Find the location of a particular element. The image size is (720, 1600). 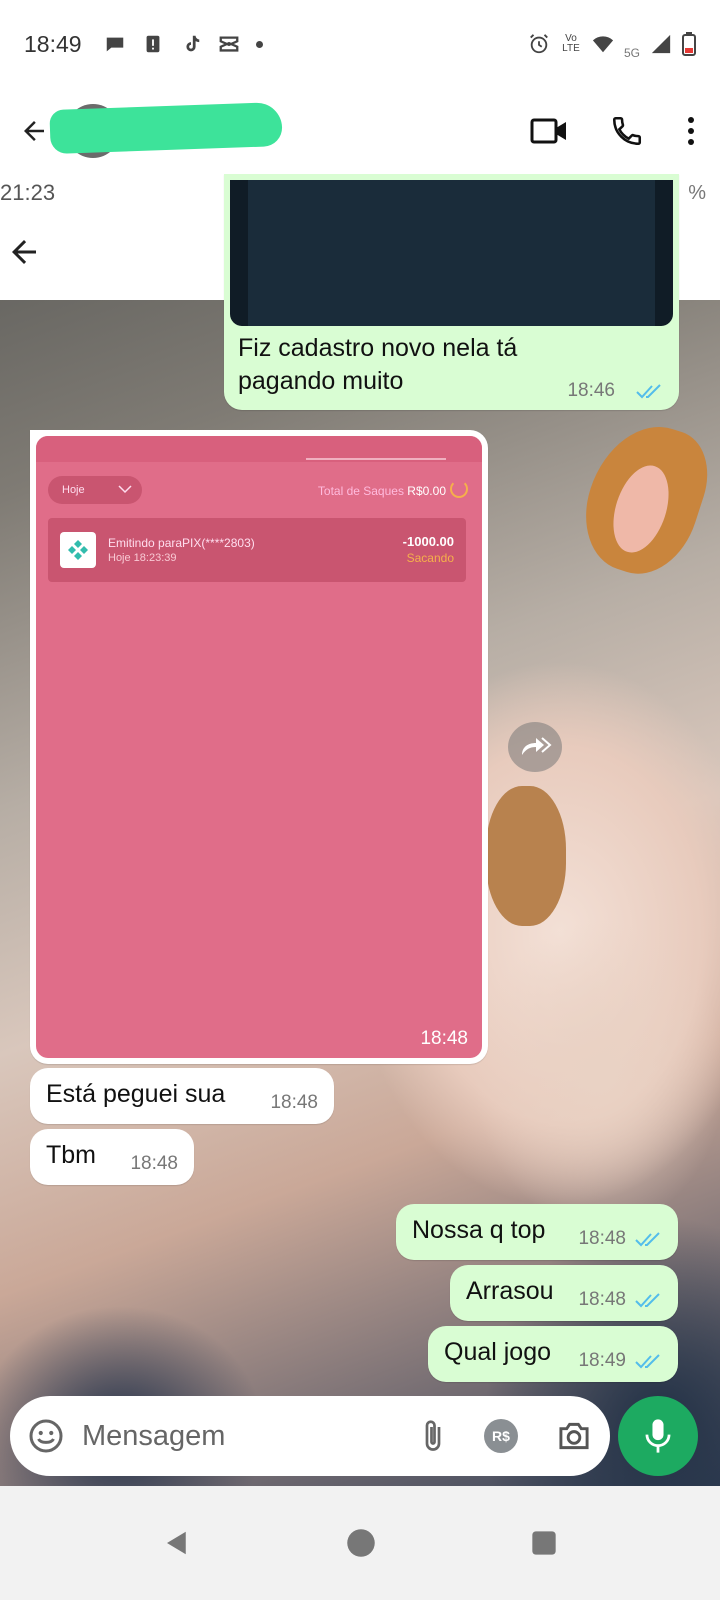

embedded-back-arrow-icon is located at coordinates (24, 254).